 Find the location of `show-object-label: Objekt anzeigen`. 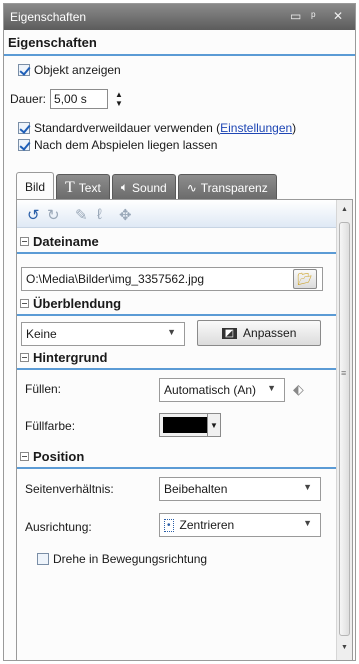

show-object-label: Objekt anzeigen is located at coordinates (77, 70).